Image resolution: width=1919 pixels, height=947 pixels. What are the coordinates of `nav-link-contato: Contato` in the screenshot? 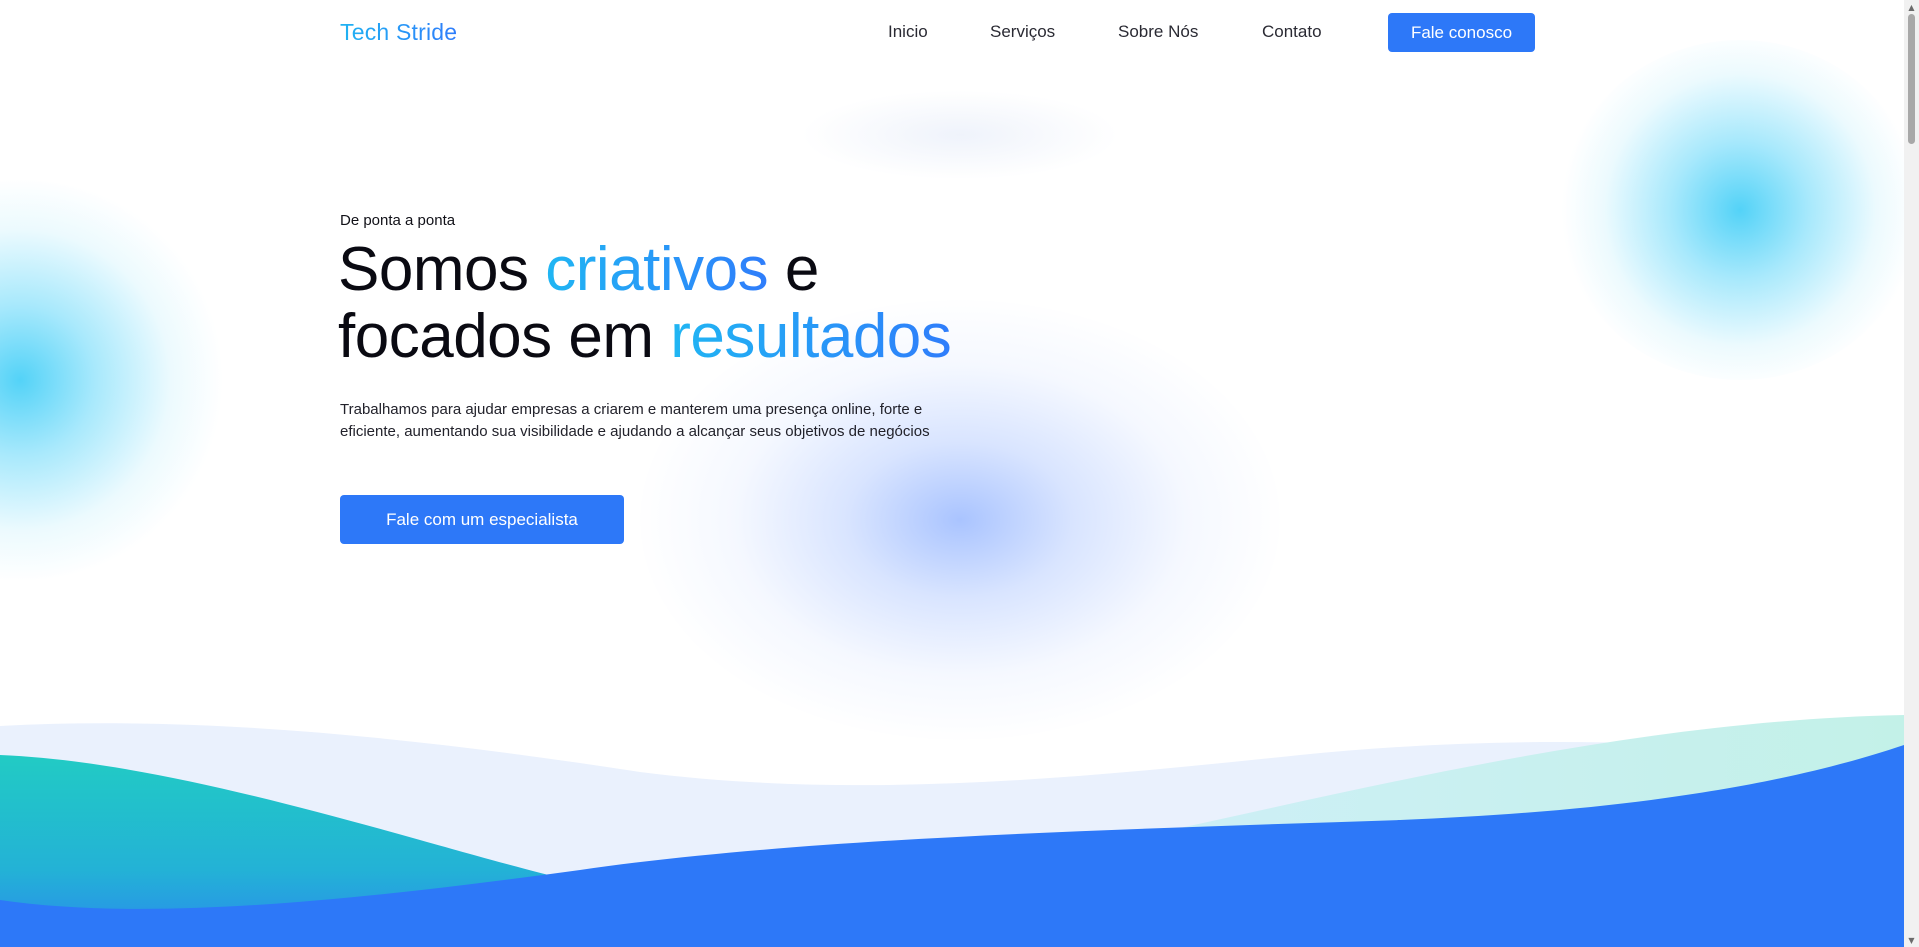 It's located at (1292, 32).